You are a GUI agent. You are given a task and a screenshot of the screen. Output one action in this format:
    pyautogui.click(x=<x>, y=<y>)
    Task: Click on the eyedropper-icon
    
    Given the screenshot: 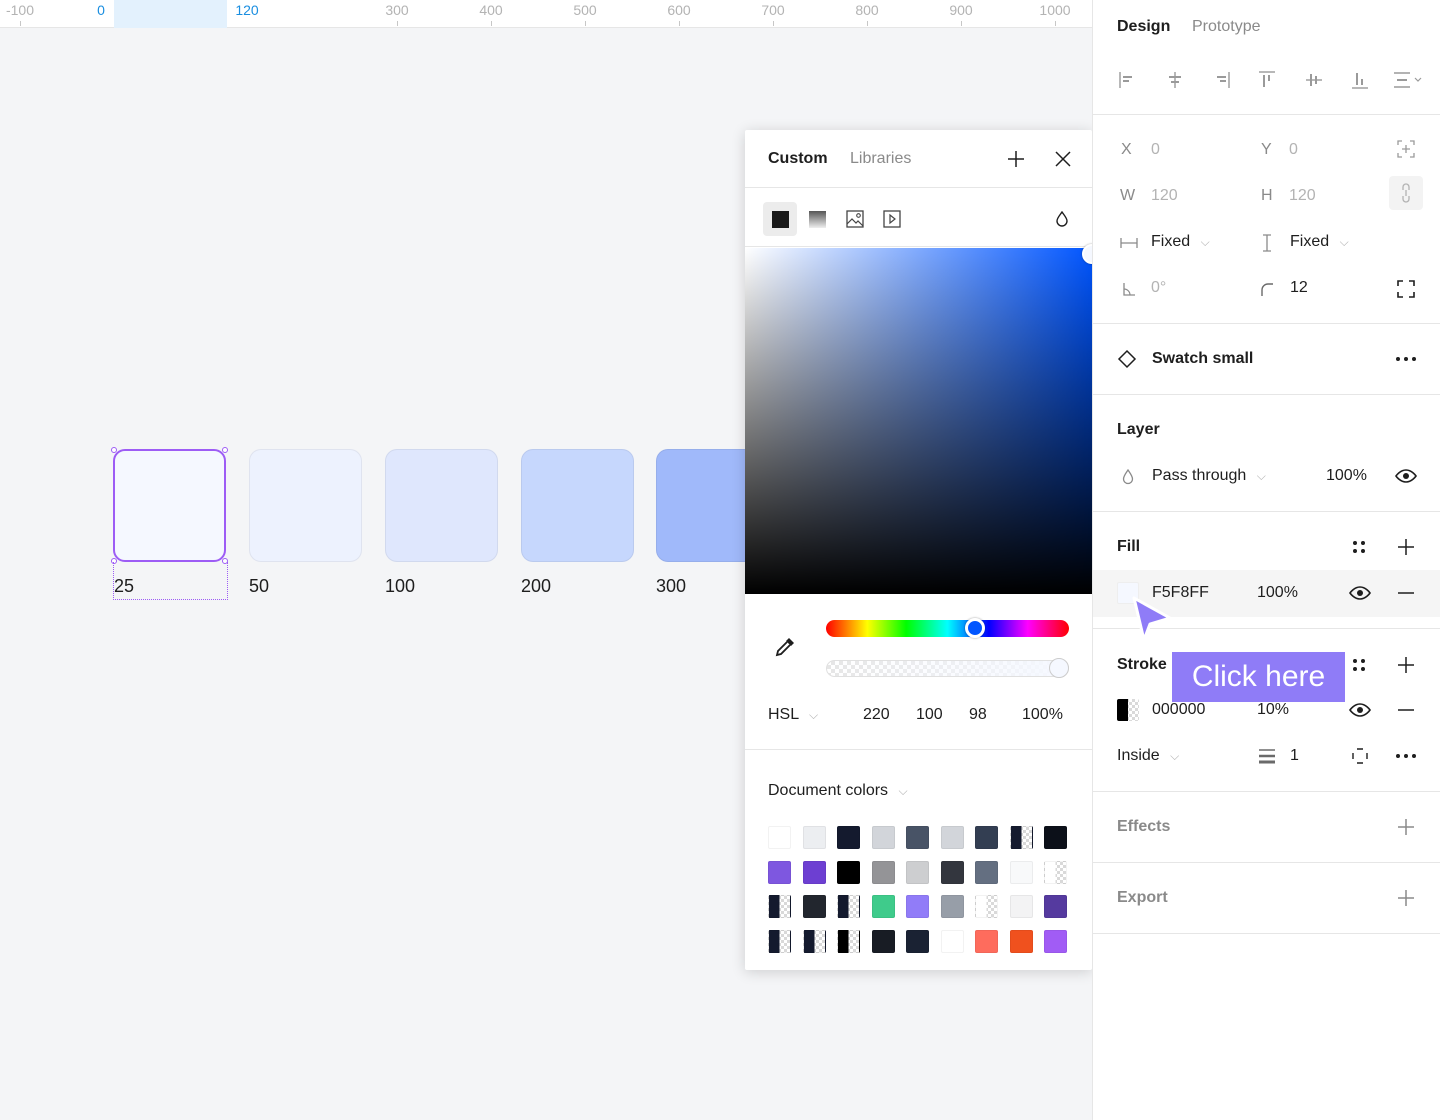 What is the action you would take?
    pyautogui.click(x=785, y=649)
    